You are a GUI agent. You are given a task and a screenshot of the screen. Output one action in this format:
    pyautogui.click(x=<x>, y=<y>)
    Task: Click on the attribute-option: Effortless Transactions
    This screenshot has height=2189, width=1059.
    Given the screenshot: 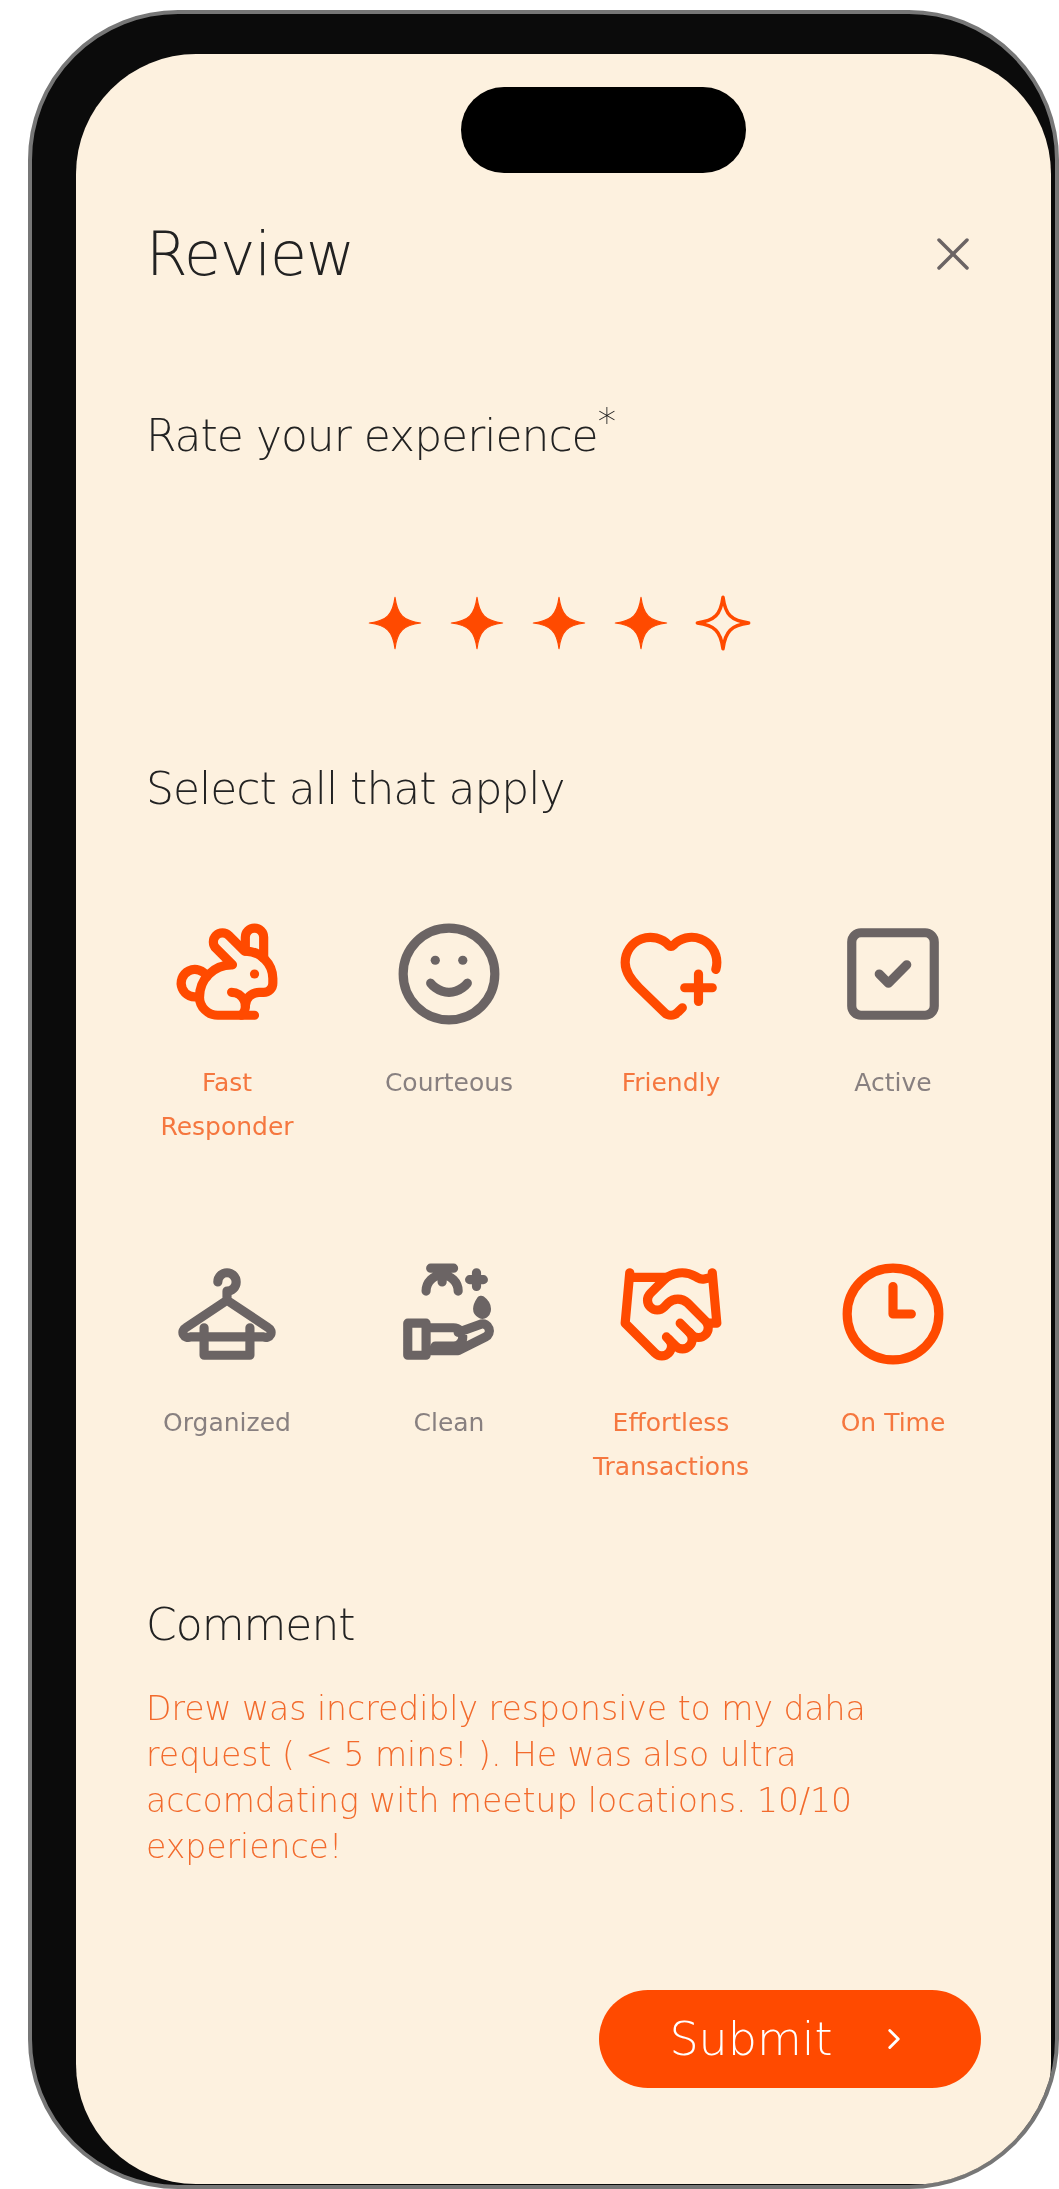 What is the action you would take?
    pyautogui.click(x=671, y=1373)
    